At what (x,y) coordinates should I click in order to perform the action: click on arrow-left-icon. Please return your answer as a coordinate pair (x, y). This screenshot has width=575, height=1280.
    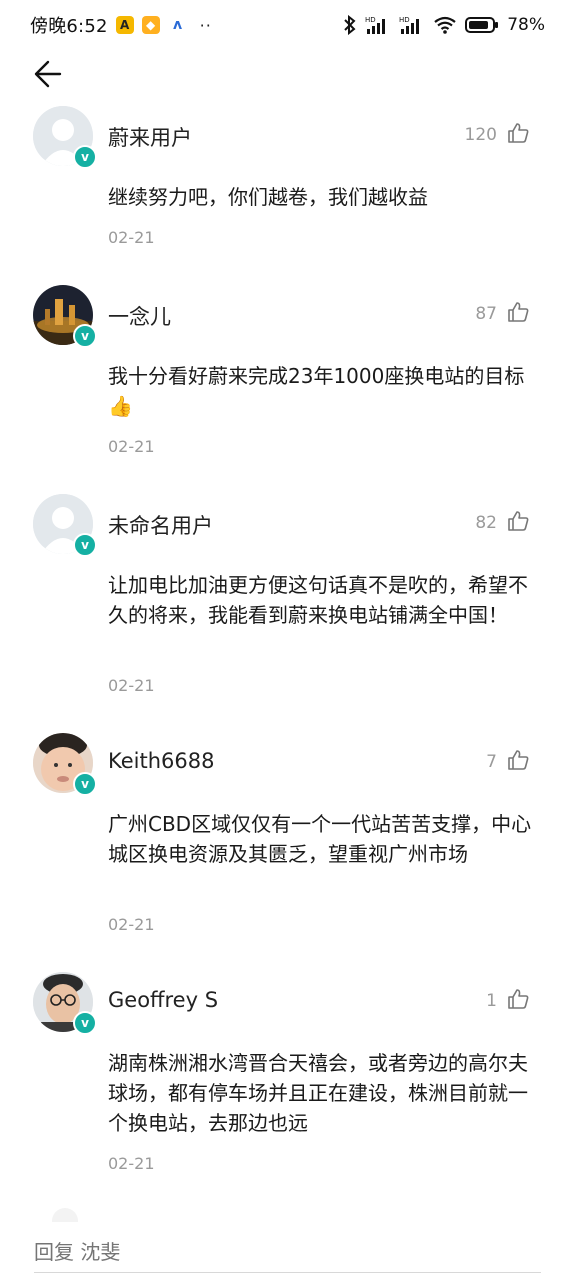
    Looking at the image, I should click on (46, 76).